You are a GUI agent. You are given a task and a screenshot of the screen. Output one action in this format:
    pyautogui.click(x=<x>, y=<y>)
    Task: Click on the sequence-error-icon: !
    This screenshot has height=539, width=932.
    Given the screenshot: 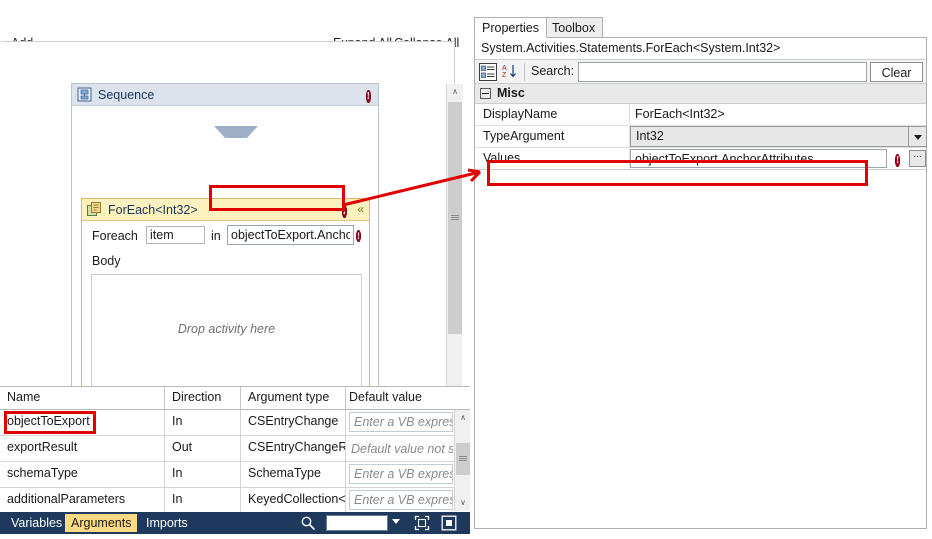 What is the action you would take?
    pyautogui.click(x=368, y=96)
    